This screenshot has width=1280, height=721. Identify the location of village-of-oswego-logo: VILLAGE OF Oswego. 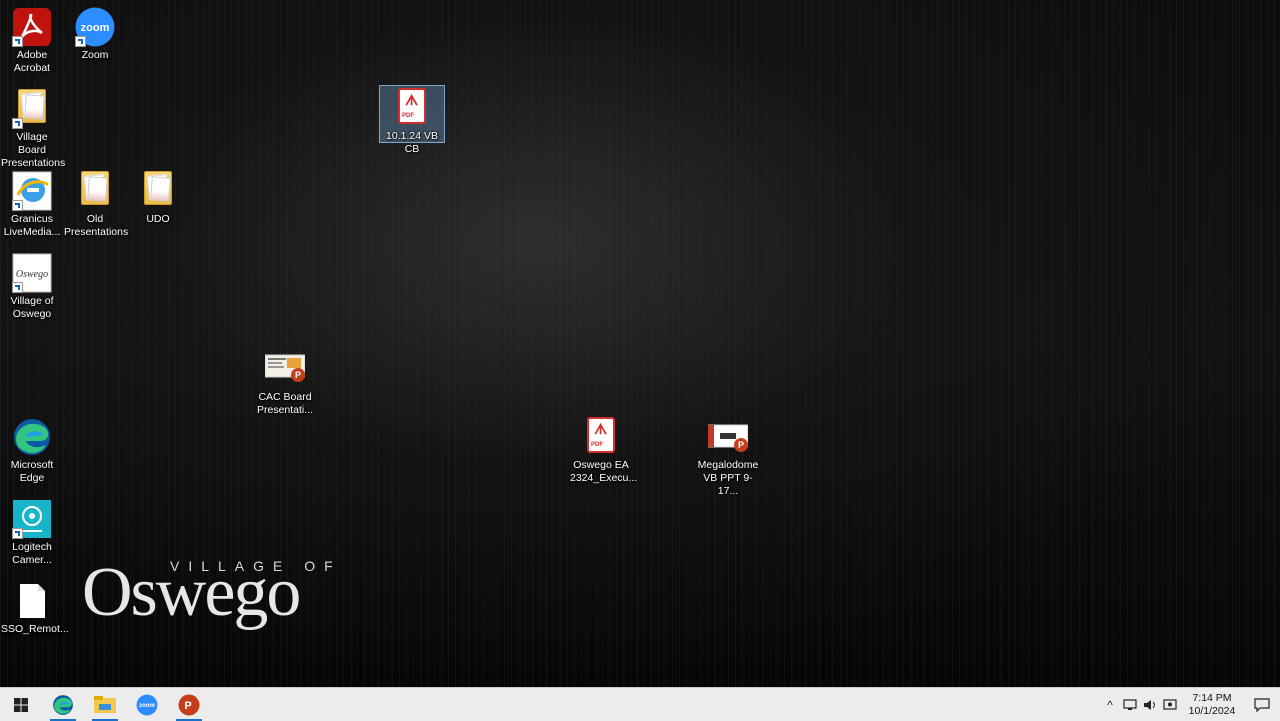
(212, 596).